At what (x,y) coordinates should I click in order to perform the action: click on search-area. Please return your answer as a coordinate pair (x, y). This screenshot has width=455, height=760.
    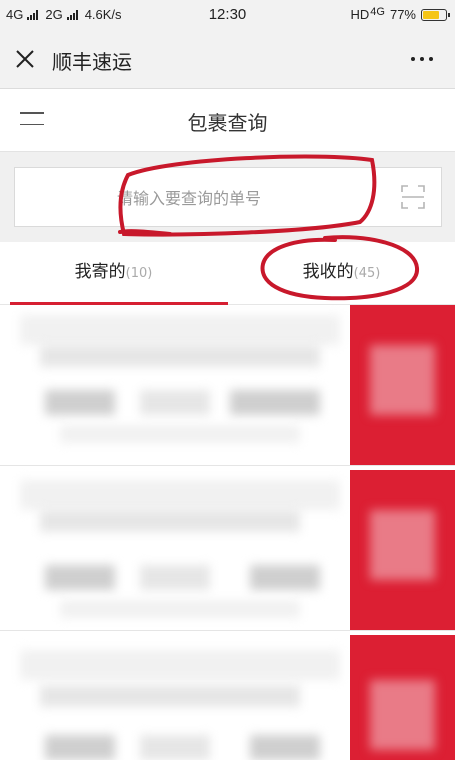
    Looking at the image, I should click on (227, 197).